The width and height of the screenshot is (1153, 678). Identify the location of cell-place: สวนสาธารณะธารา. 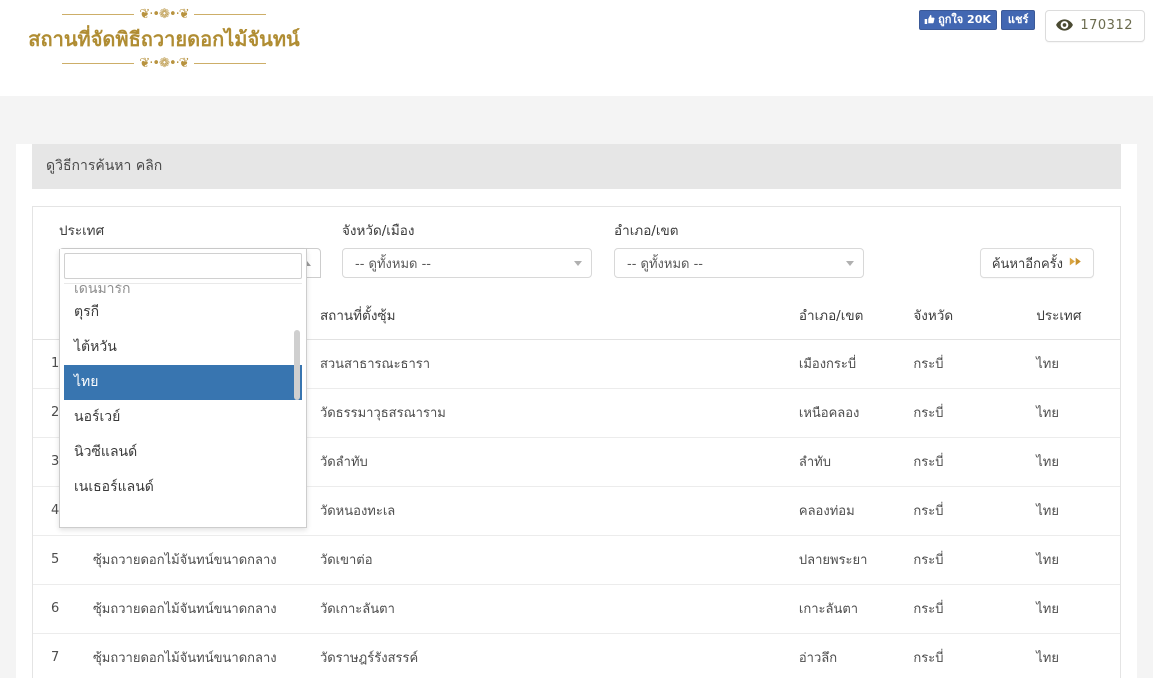
(549, 364).